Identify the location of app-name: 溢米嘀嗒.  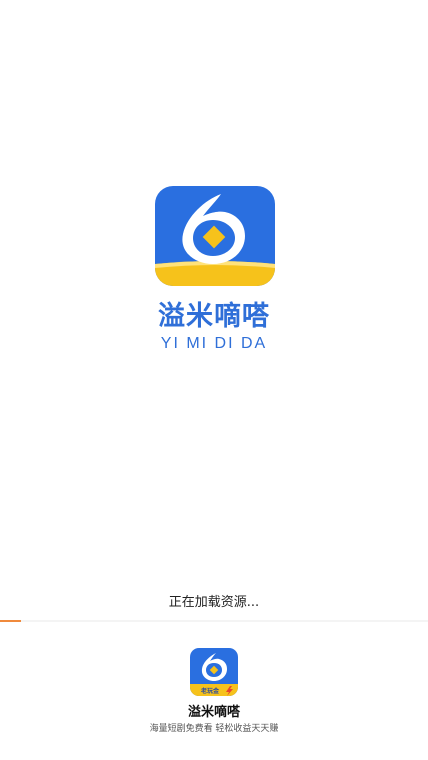
(213, 712).